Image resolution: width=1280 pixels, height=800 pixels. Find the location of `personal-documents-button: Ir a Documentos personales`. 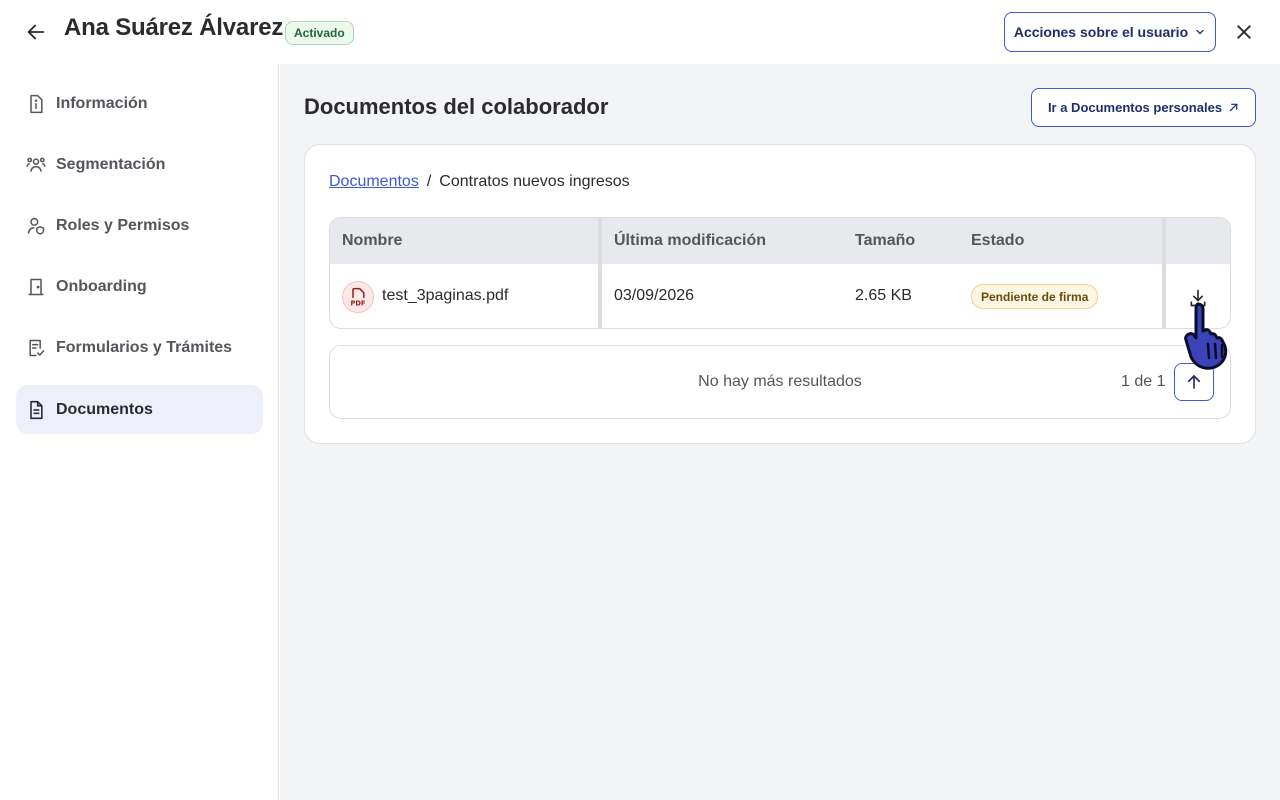

personal-documents-button: Ir a Documentos personales is located at coordinates (1143, 107).